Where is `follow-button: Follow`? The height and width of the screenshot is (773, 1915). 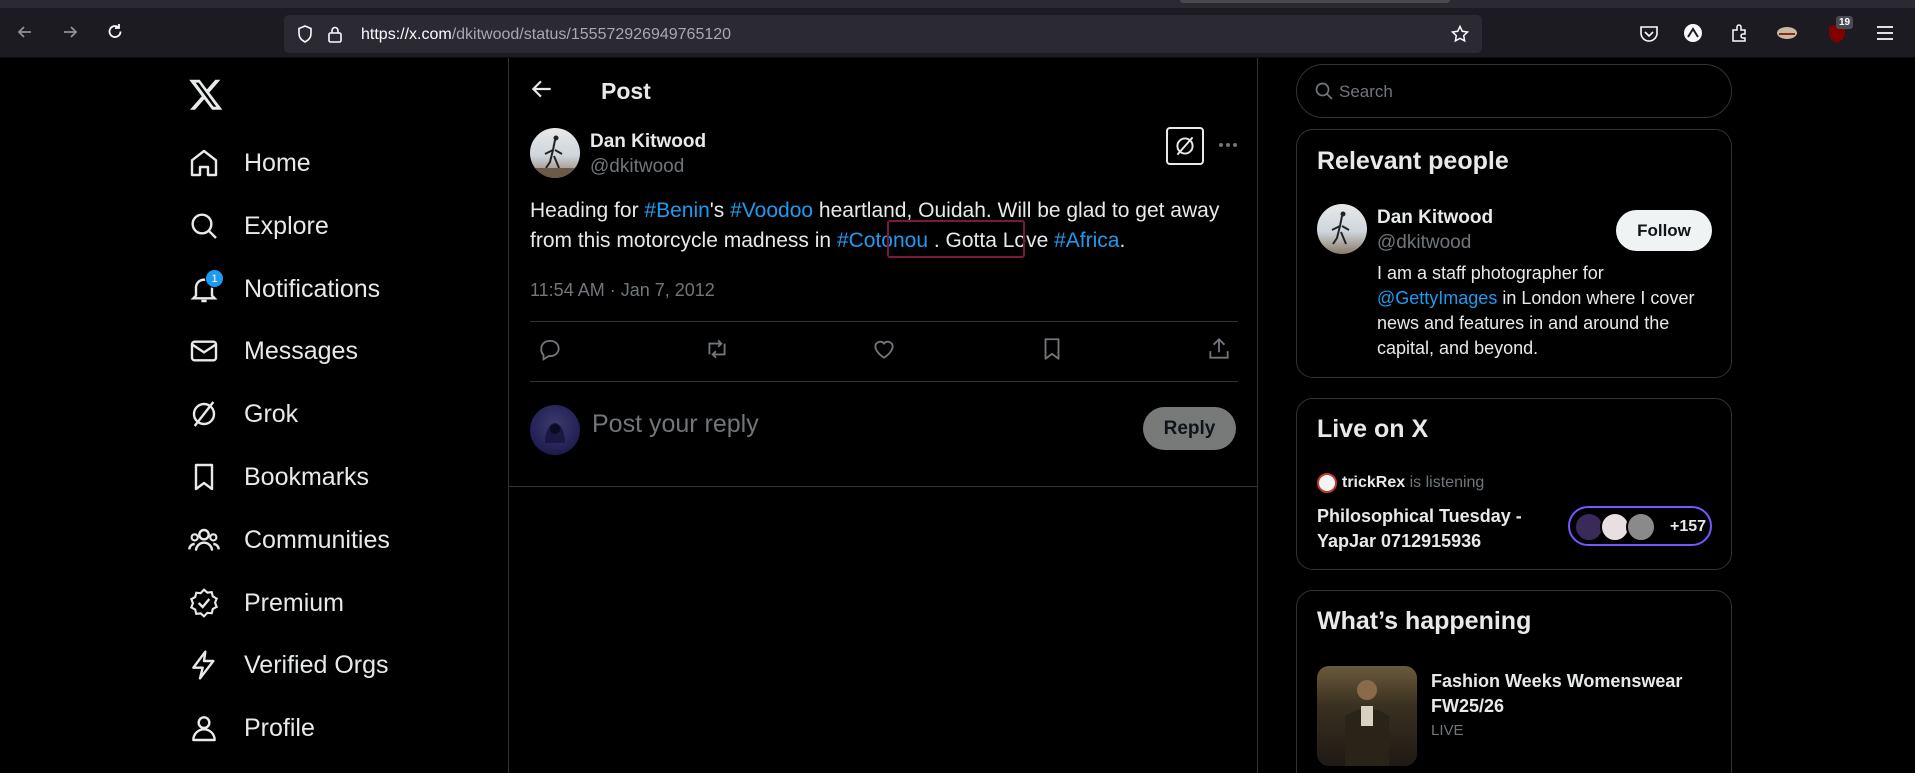 follow-button: Follow is located at coordinates (1664, 230).